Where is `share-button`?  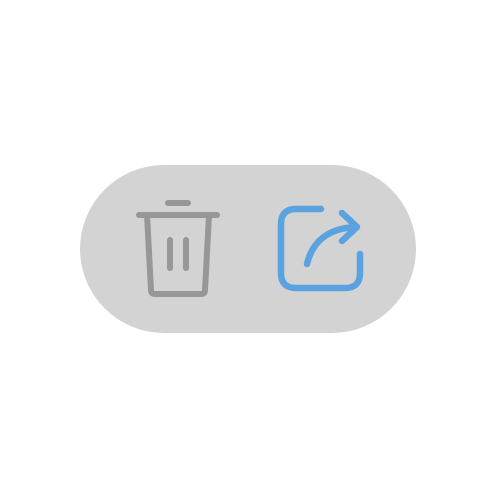
share-button is located at coordinates (322, 250).